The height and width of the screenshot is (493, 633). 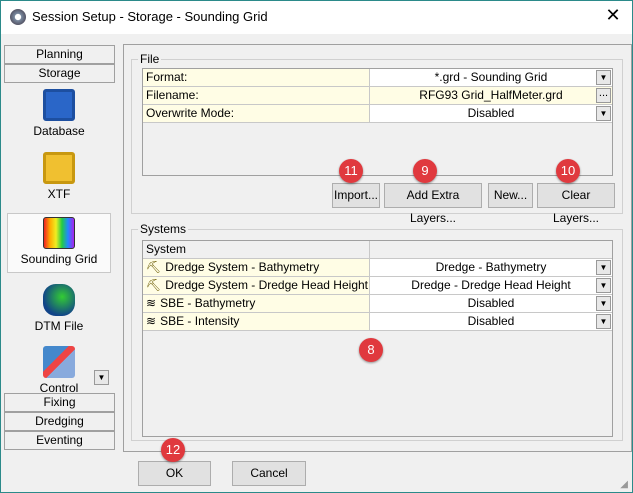 What do you see at coordinates (59, 194) in the screenshot?
I see `nav-label: XTF` at bounding box center [59, 194].